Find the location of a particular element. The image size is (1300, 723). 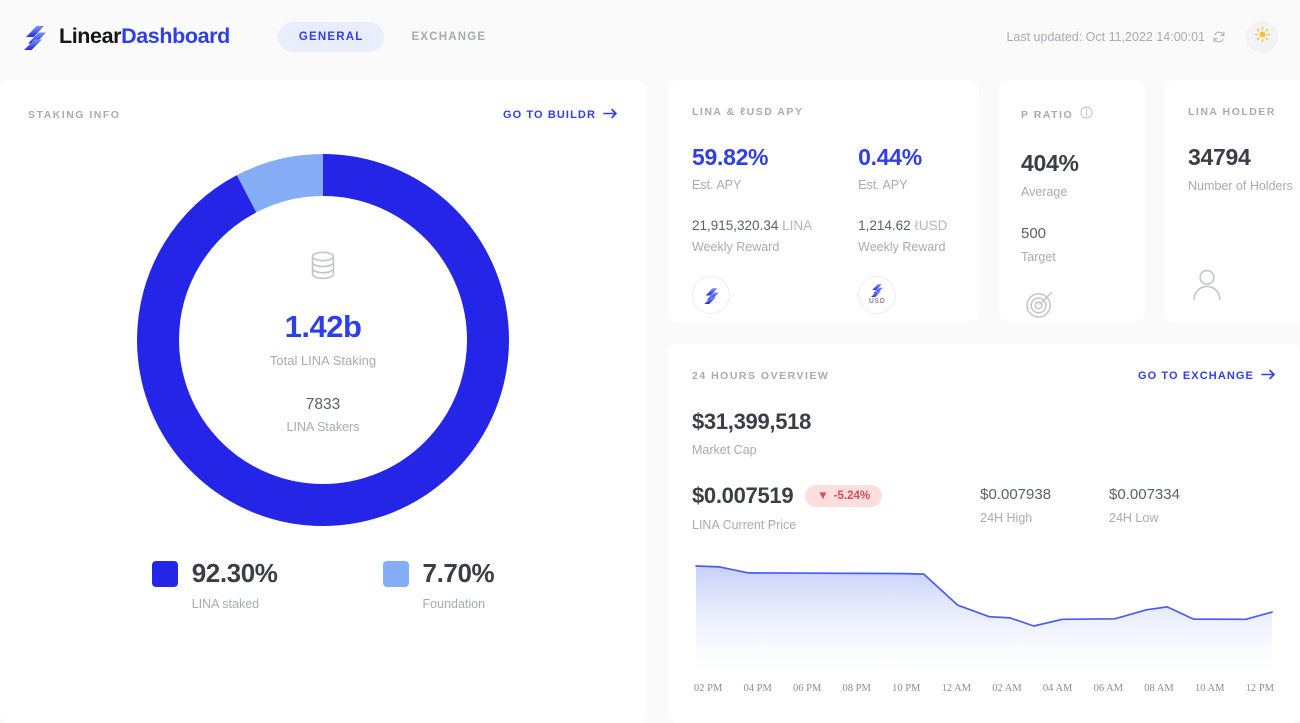

x-axis-tick: 04 PM is located at coordinates (757, 688).